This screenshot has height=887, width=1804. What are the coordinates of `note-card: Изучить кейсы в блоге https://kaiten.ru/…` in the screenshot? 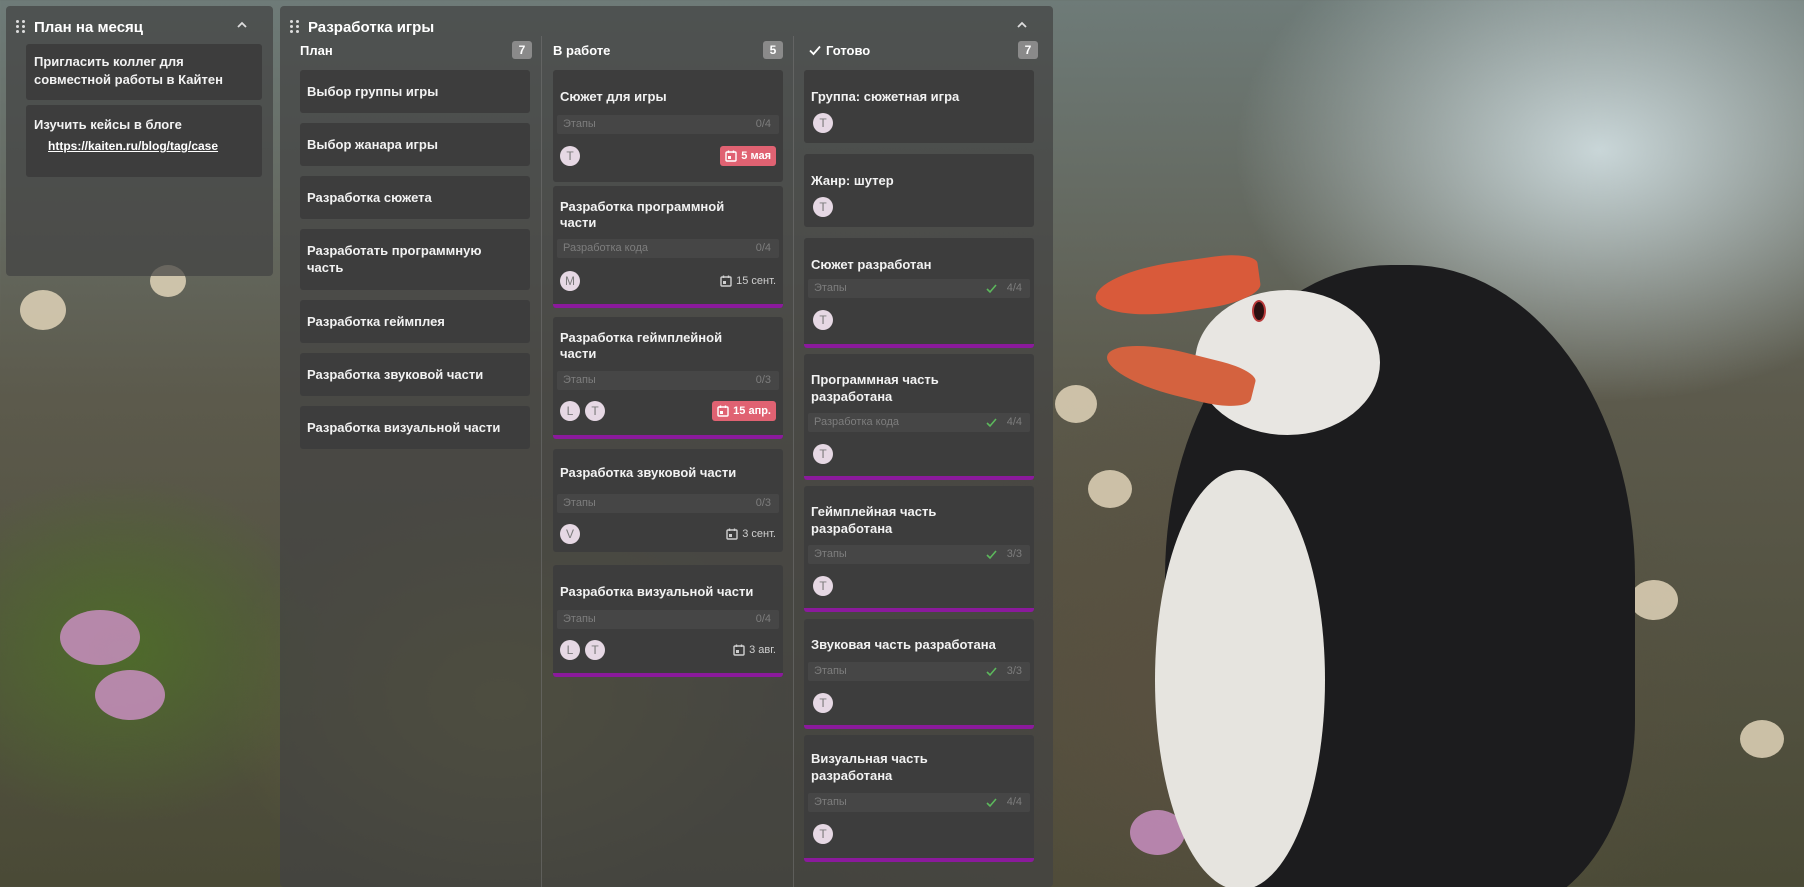 It's located at (144, 141).